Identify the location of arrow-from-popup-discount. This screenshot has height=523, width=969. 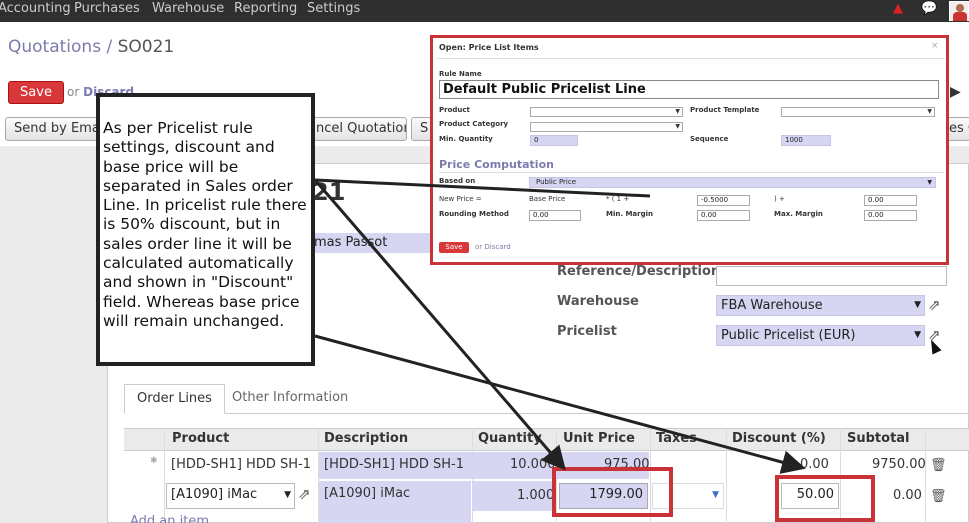
(482, 188).